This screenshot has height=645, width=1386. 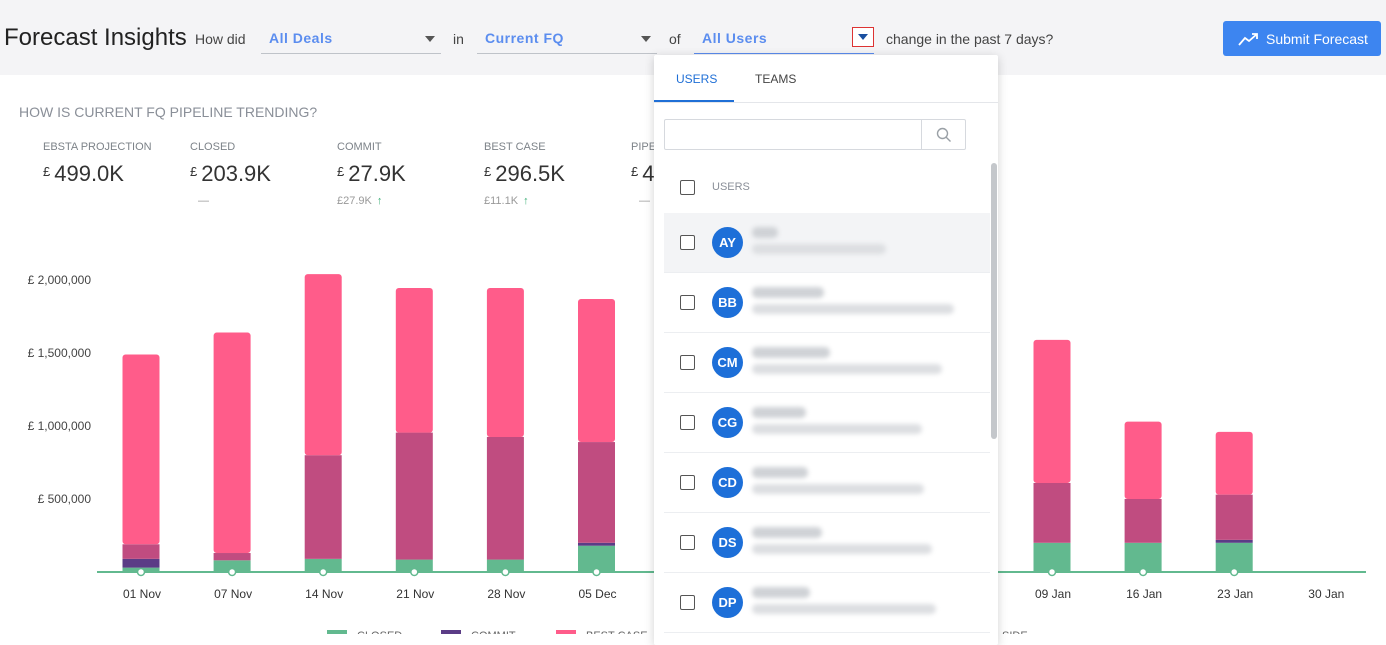 What do you see at coordinates (415, 594) in the screenshot?
I see `x-tick-label: 21 Nov` at bounding box center [415, 594].